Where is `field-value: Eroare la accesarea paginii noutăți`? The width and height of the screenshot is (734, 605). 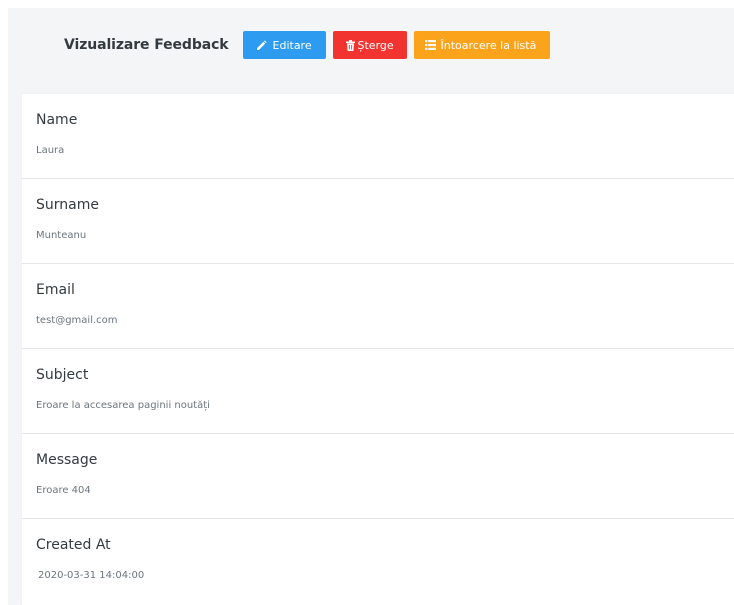
field-value: Eroare la accesarea paginii noutăți is located at coordinates (123, 405).